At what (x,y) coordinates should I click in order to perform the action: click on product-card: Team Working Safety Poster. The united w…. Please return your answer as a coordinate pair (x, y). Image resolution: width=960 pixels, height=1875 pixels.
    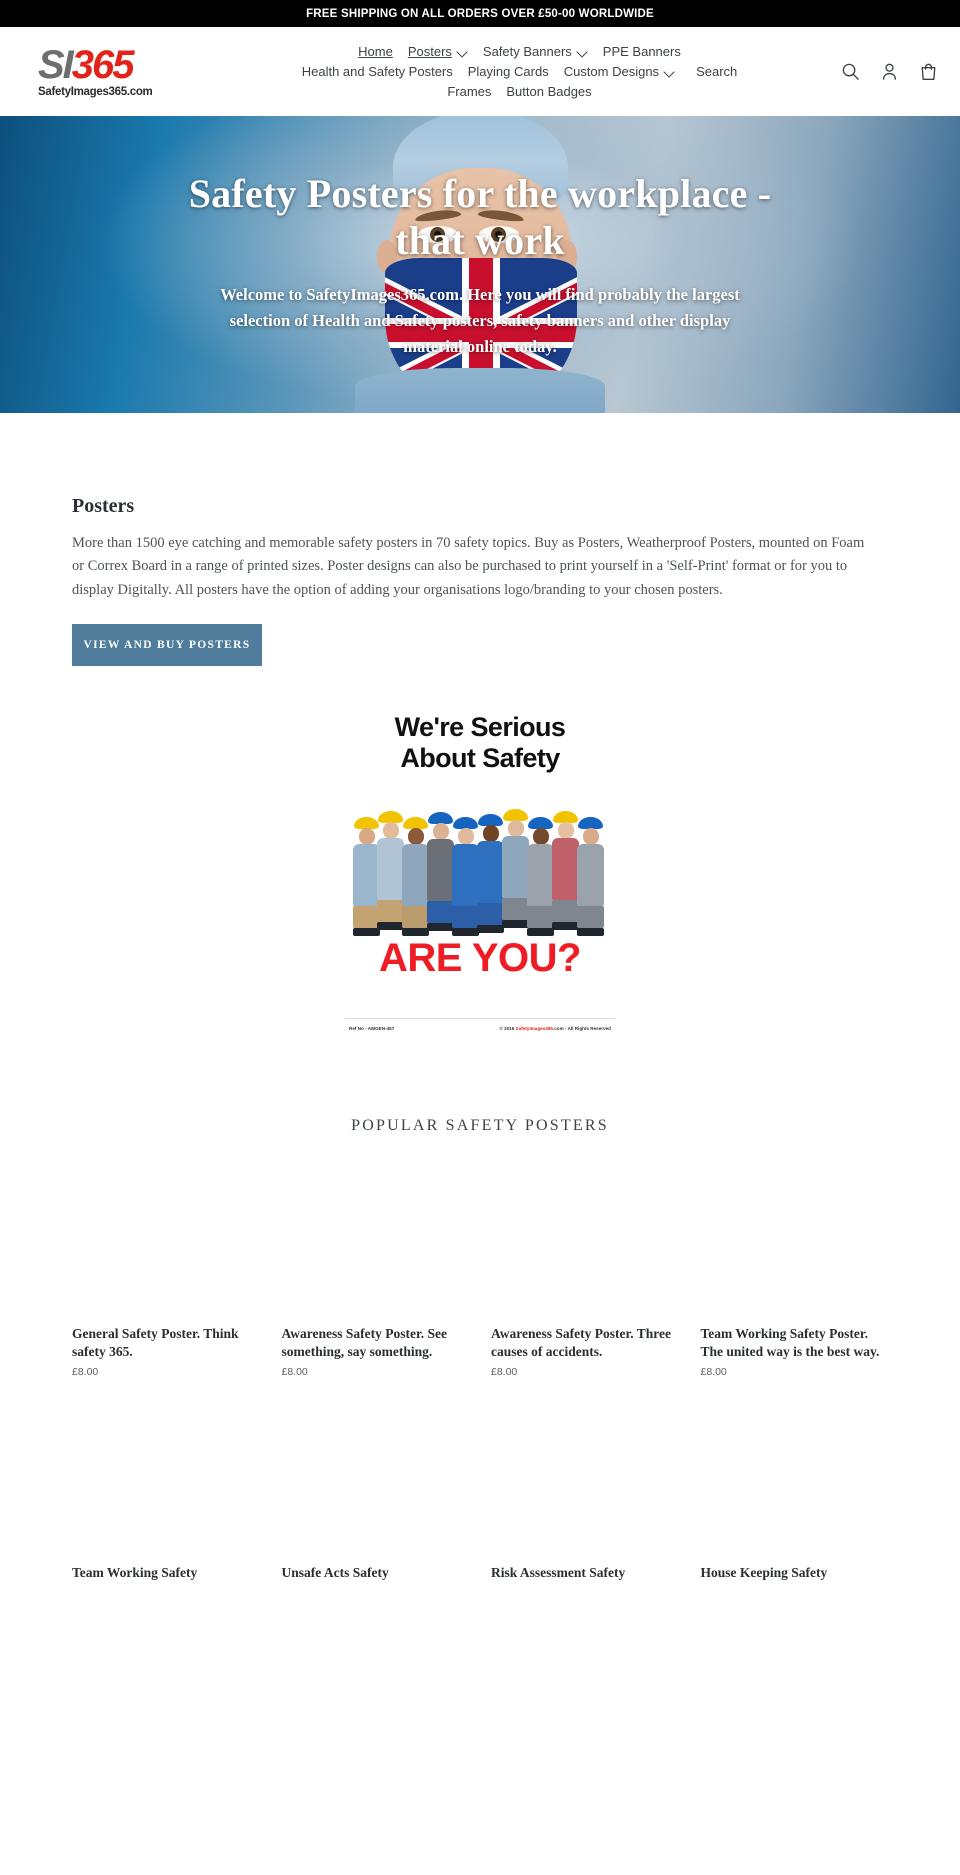
    Looking at the image, I should click on (794, 1271).